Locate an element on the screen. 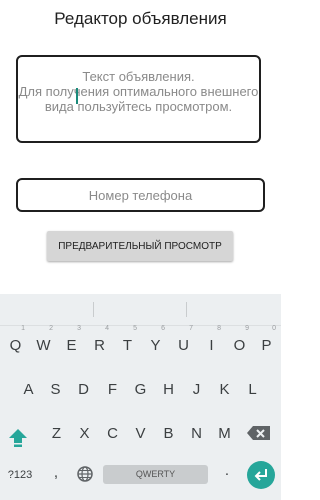  key-q: Q1 is located at coordinates (15, 342).